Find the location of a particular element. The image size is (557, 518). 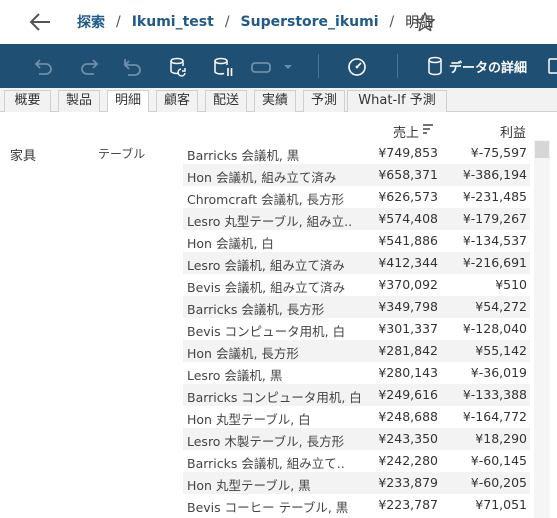

scrollbar-thumb is located at coordinates (542, 149).